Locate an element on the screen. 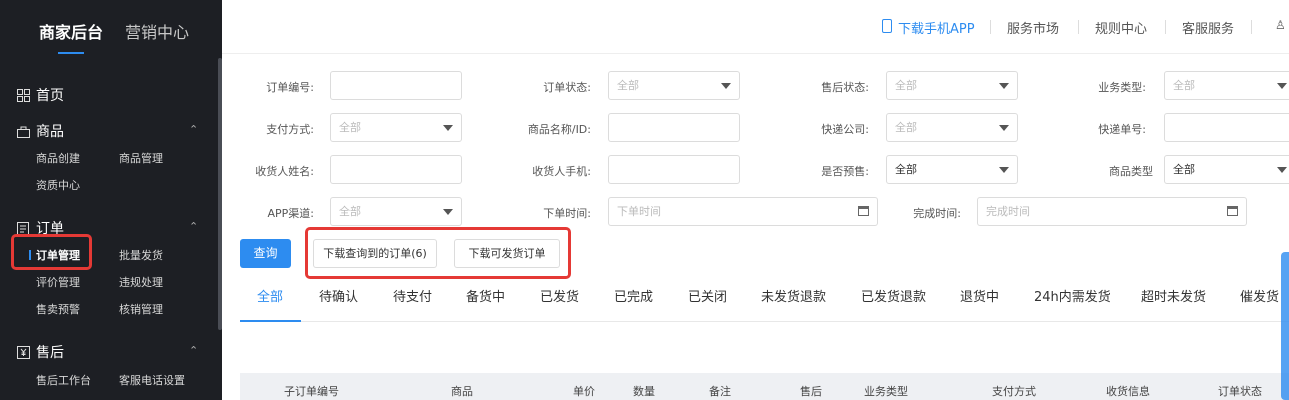  receiver-phone-label: 收货人手机: is located at coordinates (561, 171).